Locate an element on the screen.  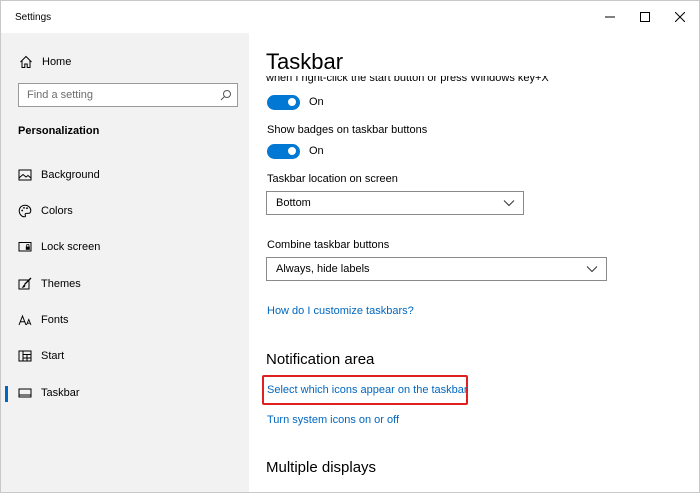
toggle-row-badges: On is located at coordinates (295, 151).